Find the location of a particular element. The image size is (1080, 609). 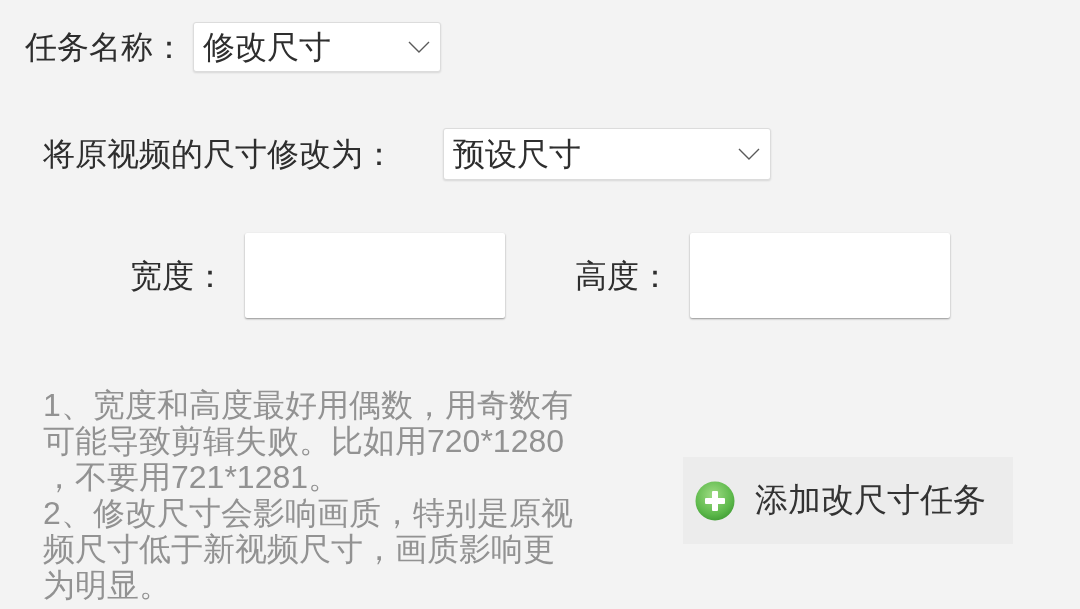

hint-text: 1、宽度和高度最好用偶数，用奇数有可能导致剪辑失败。比如用720*1280，不要用721*1281。 is located at coordinates (308, 441).